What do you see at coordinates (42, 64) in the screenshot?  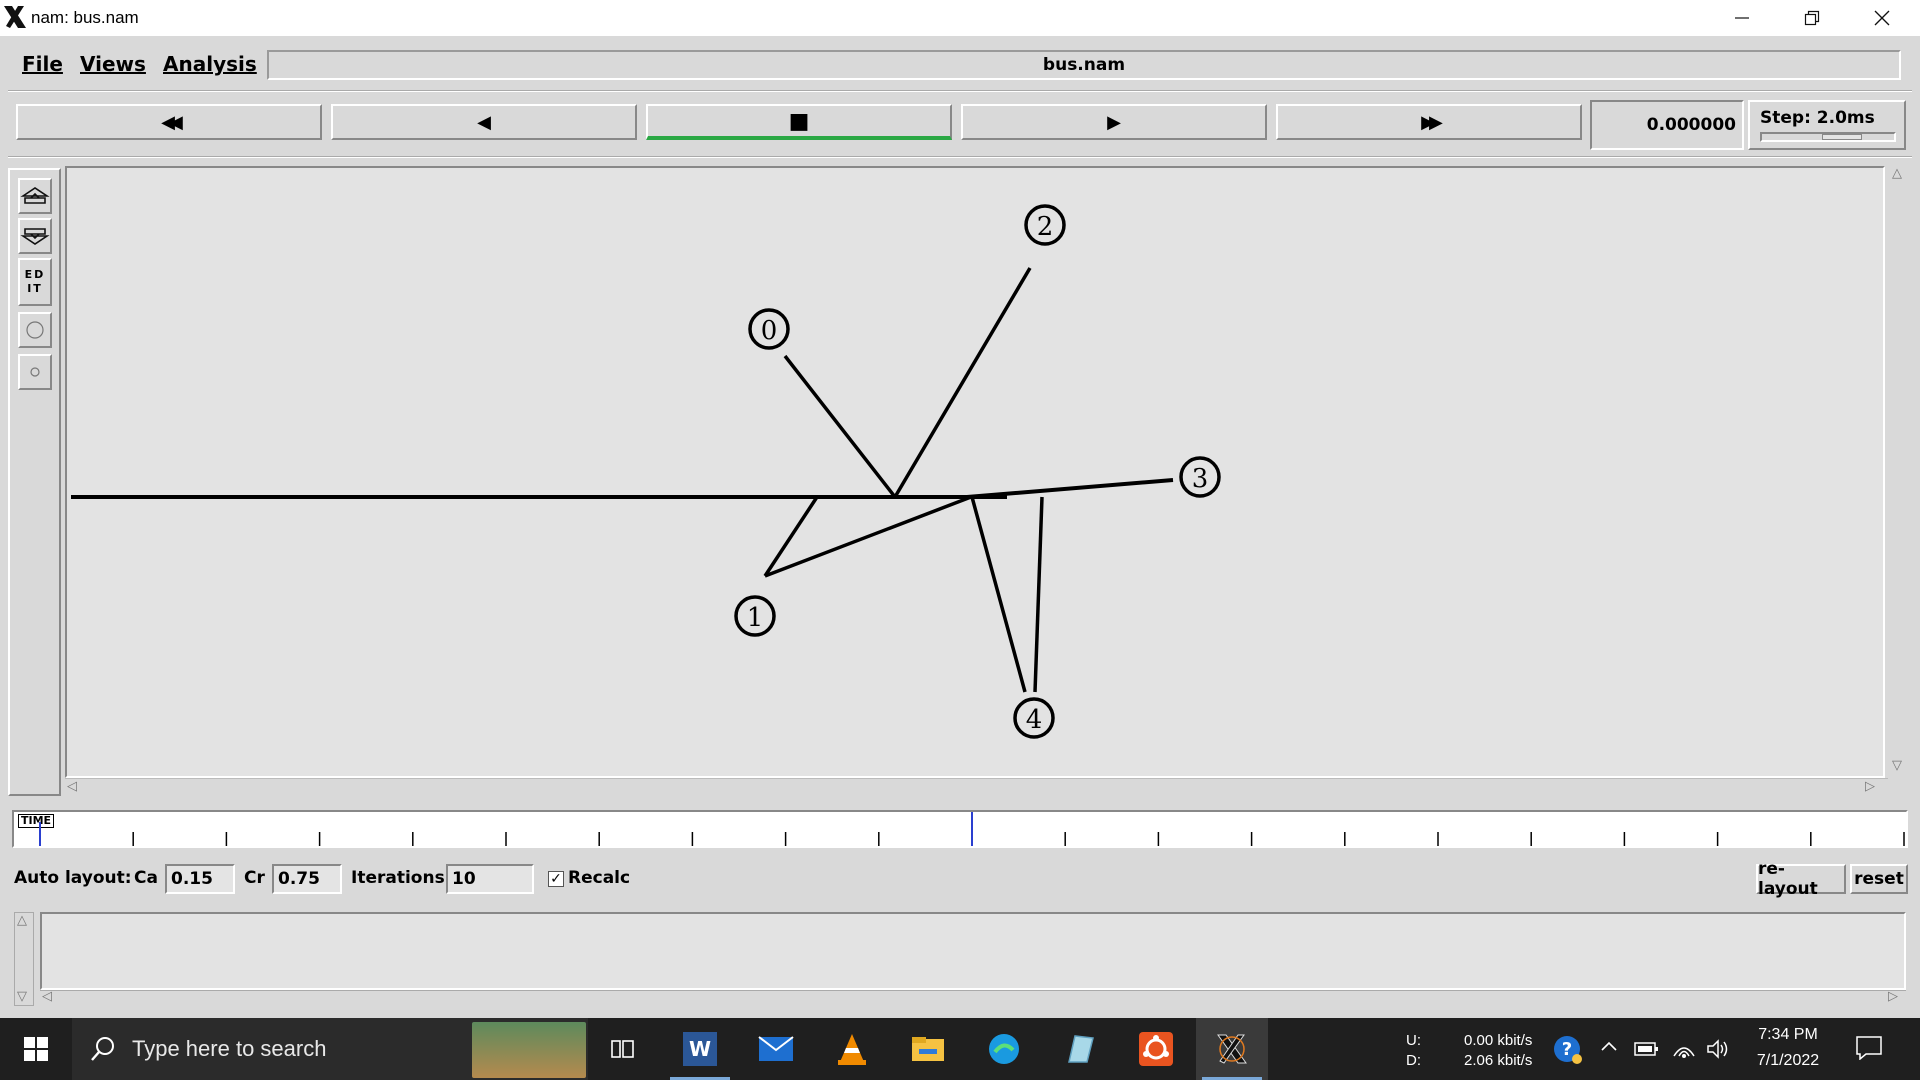 I see `menu-file: File` at bounding box center [42, 64].